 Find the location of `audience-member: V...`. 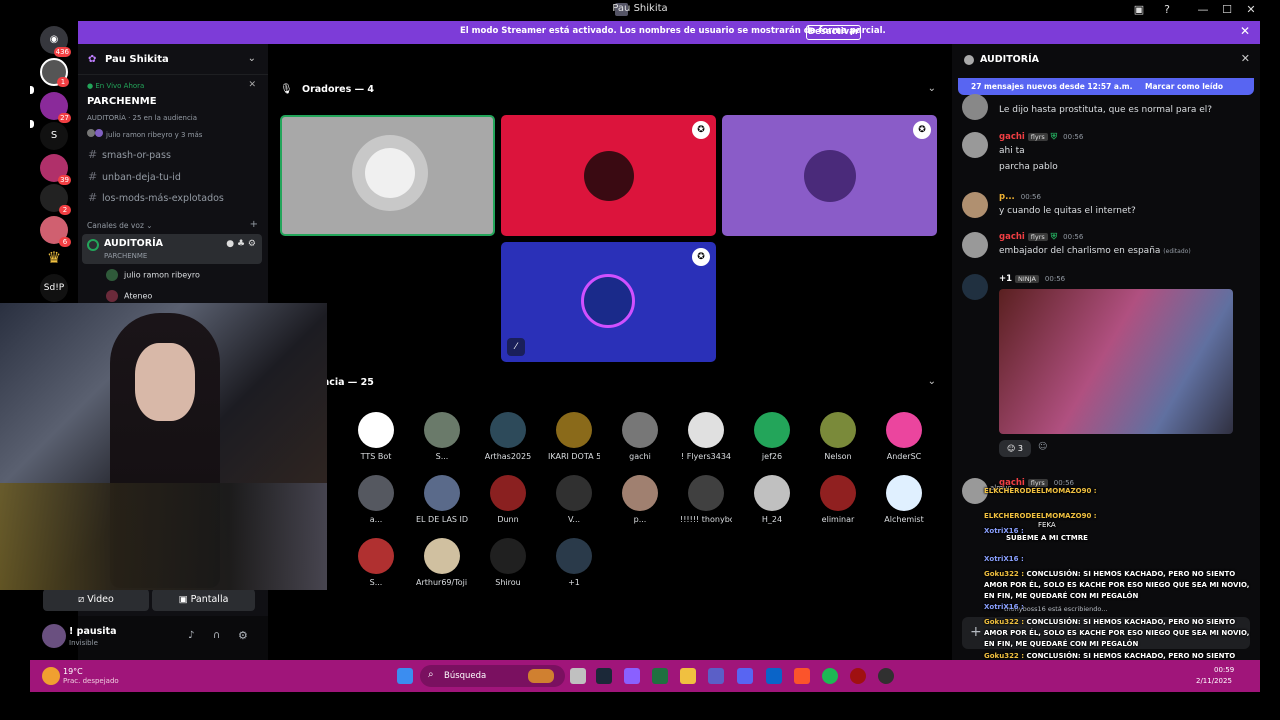

audience-member: V... is located at coordinates (574, 499).